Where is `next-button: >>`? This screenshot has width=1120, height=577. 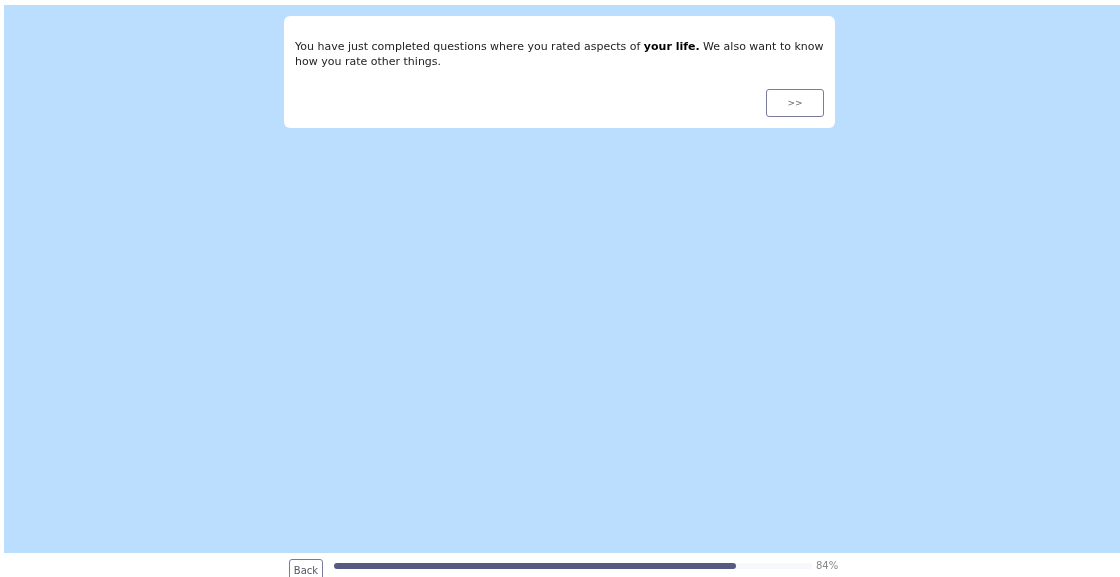
next-button: >> is located at coordinates (795, 103).